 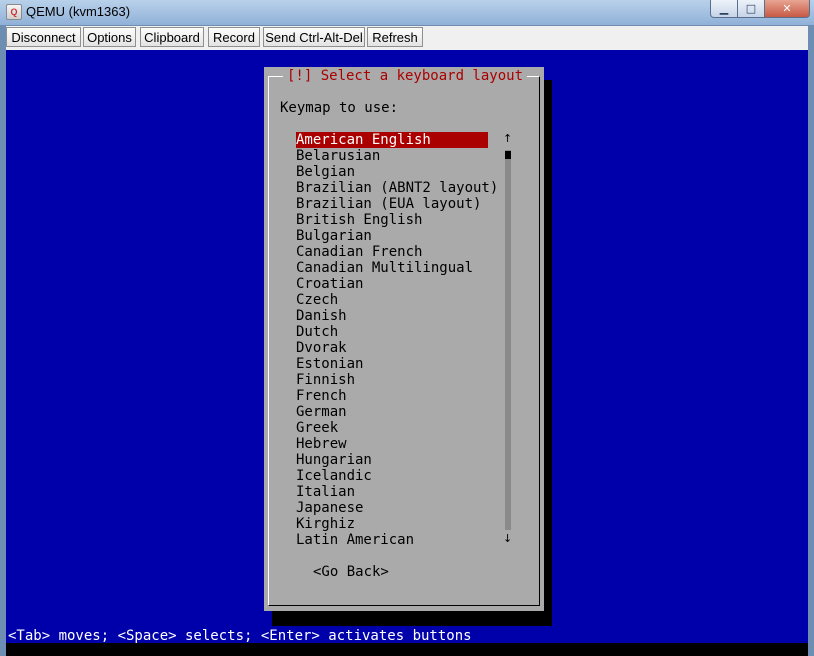 I want to click on list-item: Belarusian, so click(x=392, y=156).